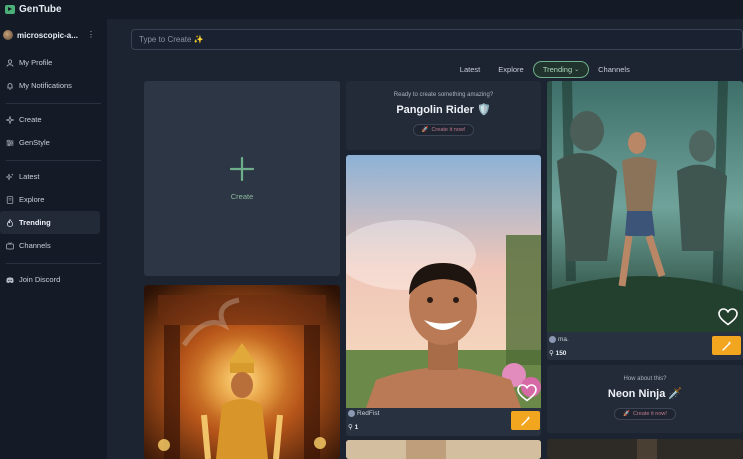 This screenshot has height=459, width=743. Describe the element at coordinates (10, 245) in the screenshot. I see `tv-icon` at that location.